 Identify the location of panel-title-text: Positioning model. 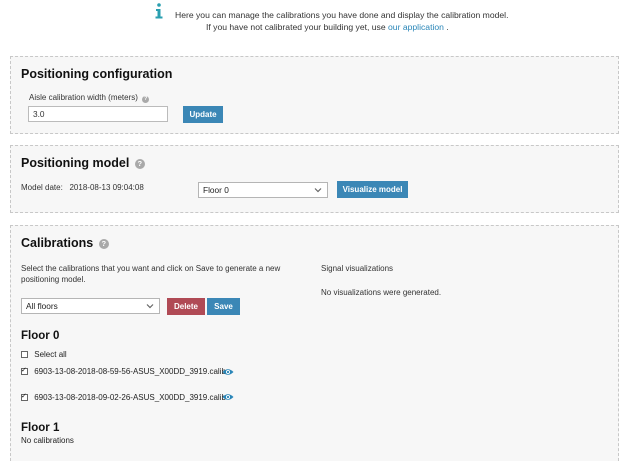
(75, 163).